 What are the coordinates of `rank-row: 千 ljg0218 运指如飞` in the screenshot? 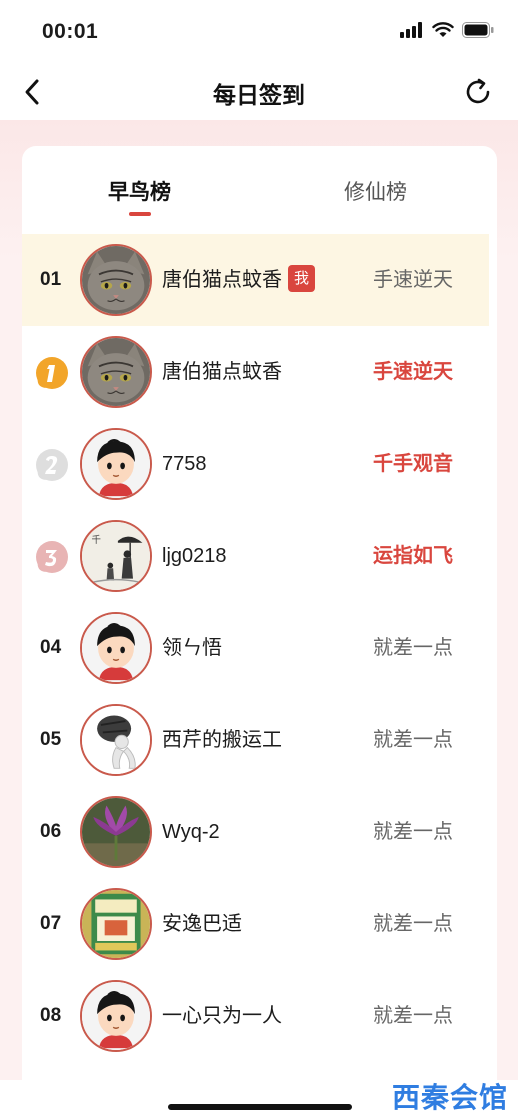 It's located at (255, 556).